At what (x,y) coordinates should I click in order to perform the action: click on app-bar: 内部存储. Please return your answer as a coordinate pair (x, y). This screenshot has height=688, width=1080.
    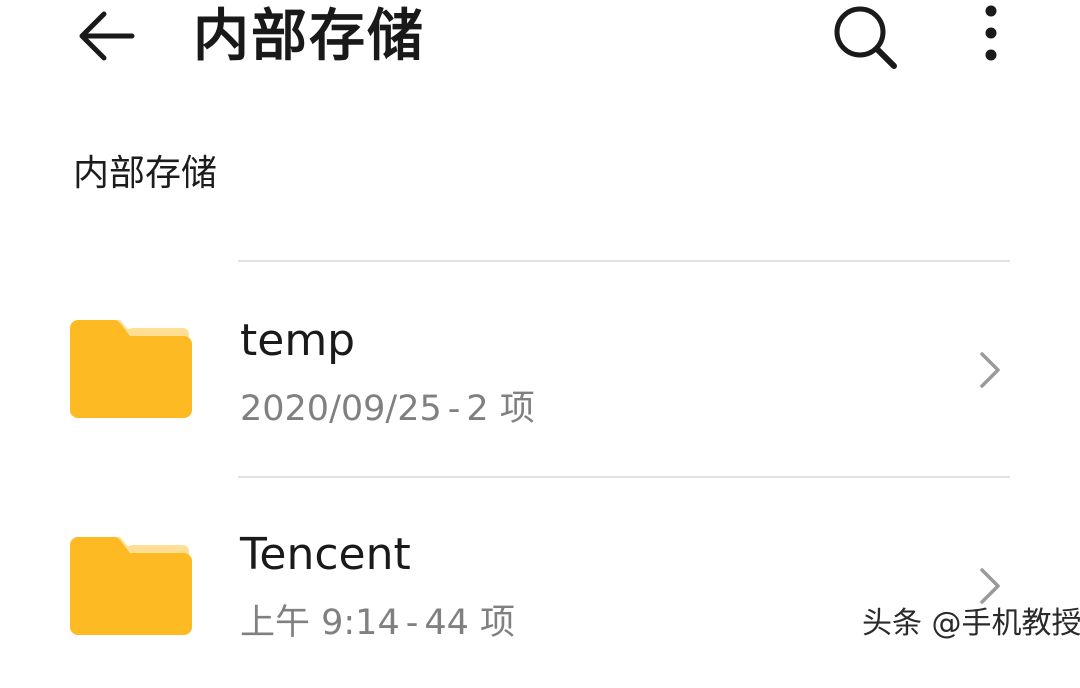
    Looking at the image, I should click on (540, 40).